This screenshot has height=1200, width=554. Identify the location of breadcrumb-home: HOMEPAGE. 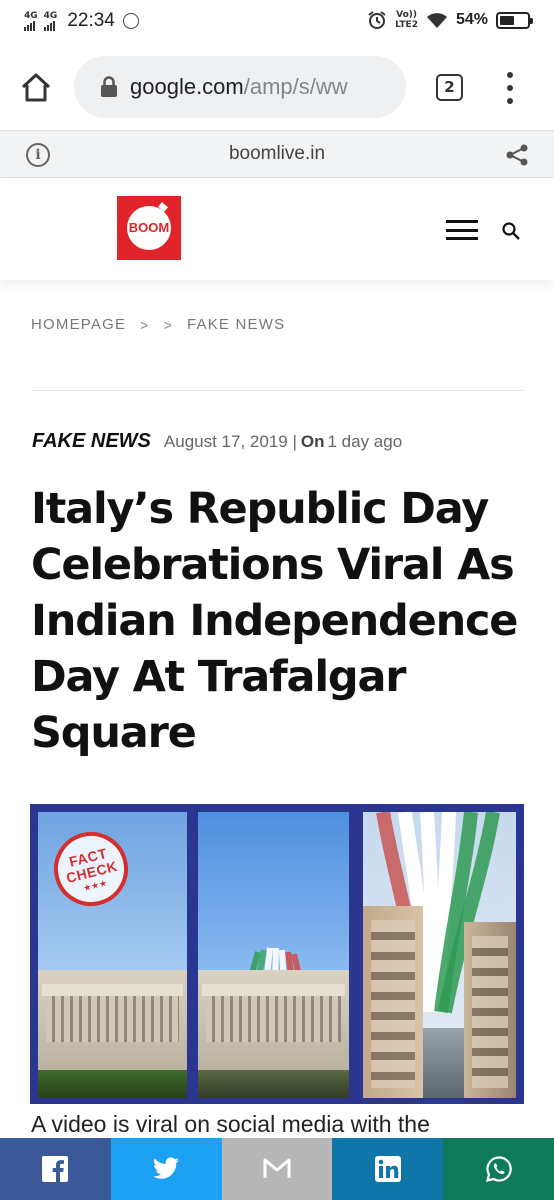
(78, 324).